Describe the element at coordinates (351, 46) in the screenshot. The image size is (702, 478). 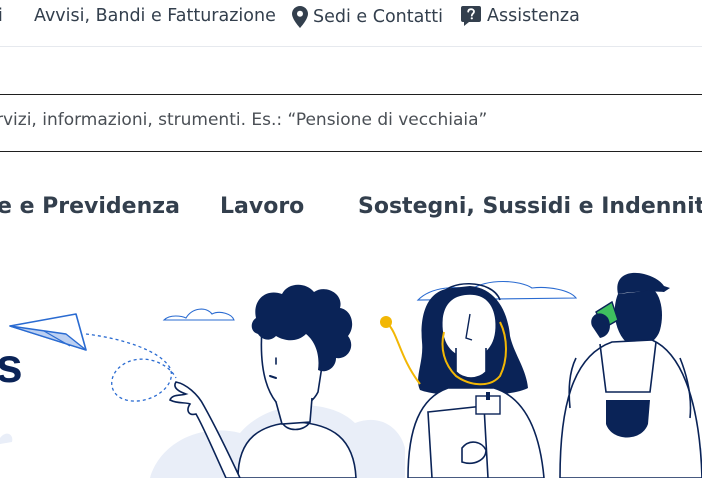
I see `top-nav-divider` at that location.